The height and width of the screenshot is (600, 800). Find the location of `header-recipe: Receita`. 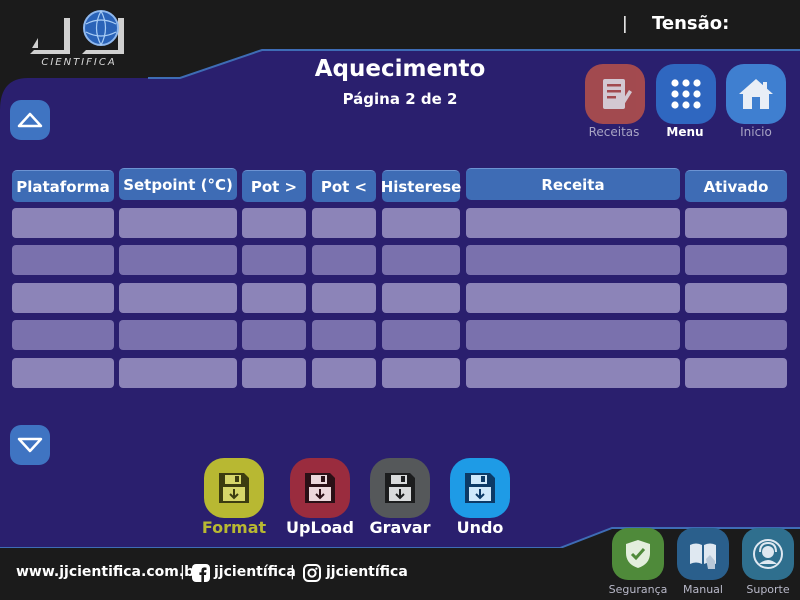

header-recipe: Receita is located at coordinates (573, 184).